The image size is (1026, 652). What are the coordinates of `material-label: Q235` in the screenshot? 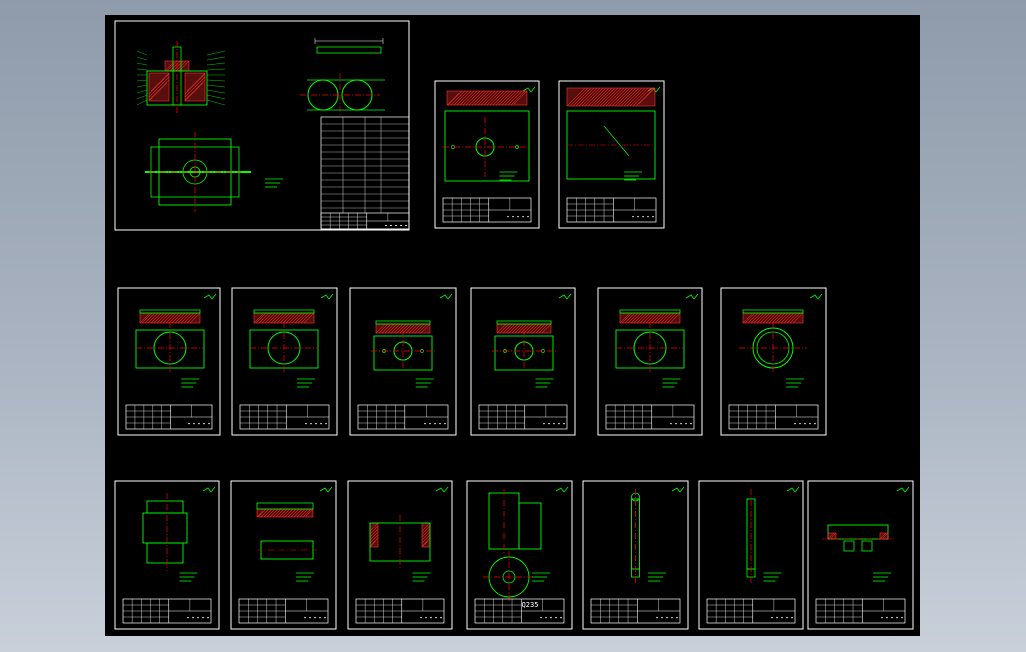 It's located at (530, 605).